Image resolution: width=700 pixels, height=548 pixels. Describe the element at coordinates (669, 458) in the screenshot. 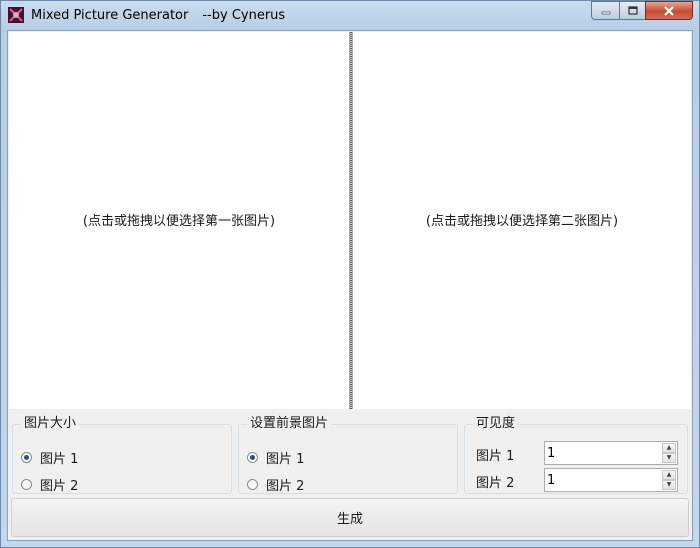

I see `visibility-1-down-button: ▼` at that location.